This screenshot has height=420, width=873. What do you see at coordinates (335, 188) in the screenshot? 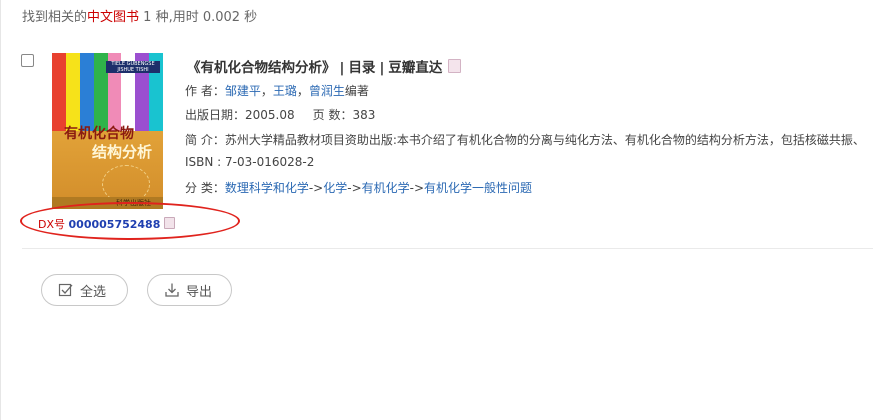
I see `category-link: 化学` at bounding box center [335, 188].